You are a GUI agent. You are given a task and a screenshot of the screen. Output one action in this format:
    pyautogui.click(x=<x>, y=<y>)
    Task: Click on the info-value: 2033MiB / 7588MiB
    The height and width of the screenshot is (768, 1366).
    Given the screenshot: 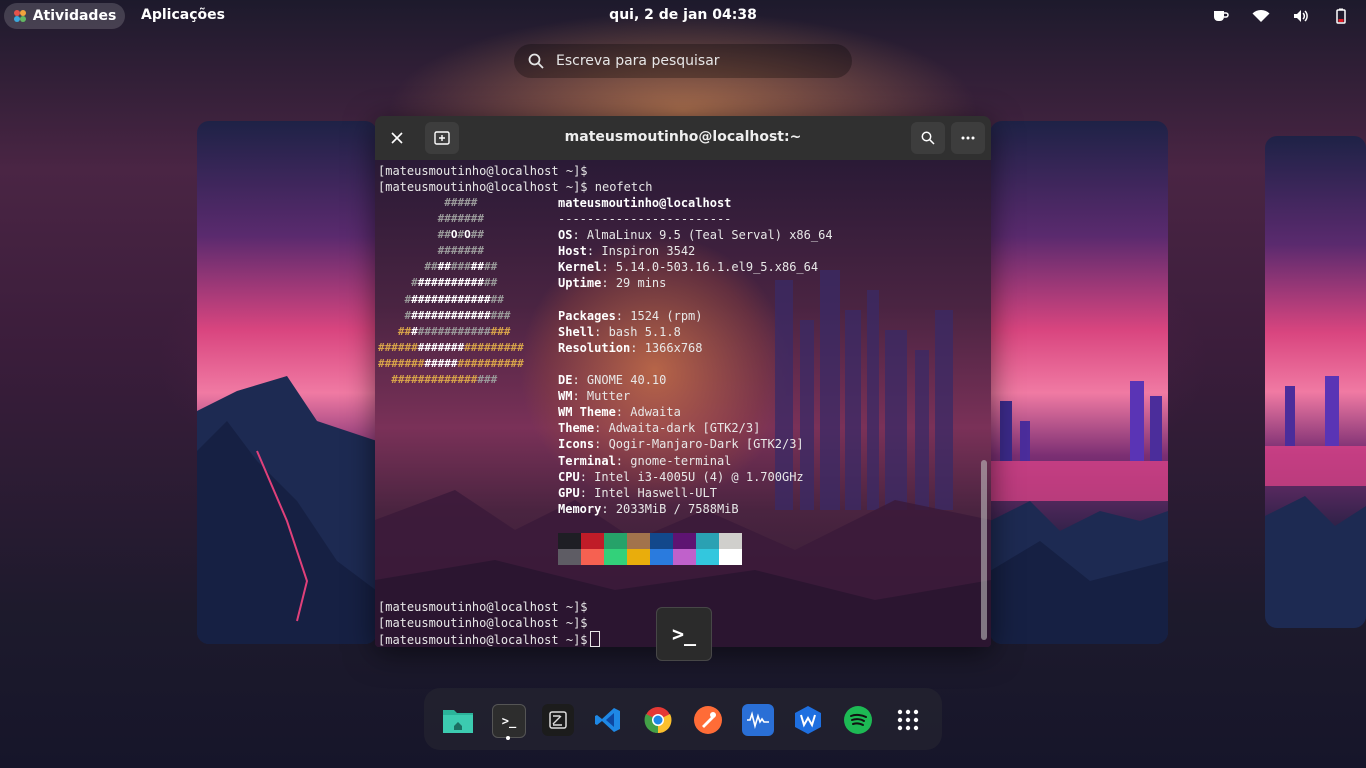 What is the action you would take?
    pyautogui.click(x=677, y=508)
    